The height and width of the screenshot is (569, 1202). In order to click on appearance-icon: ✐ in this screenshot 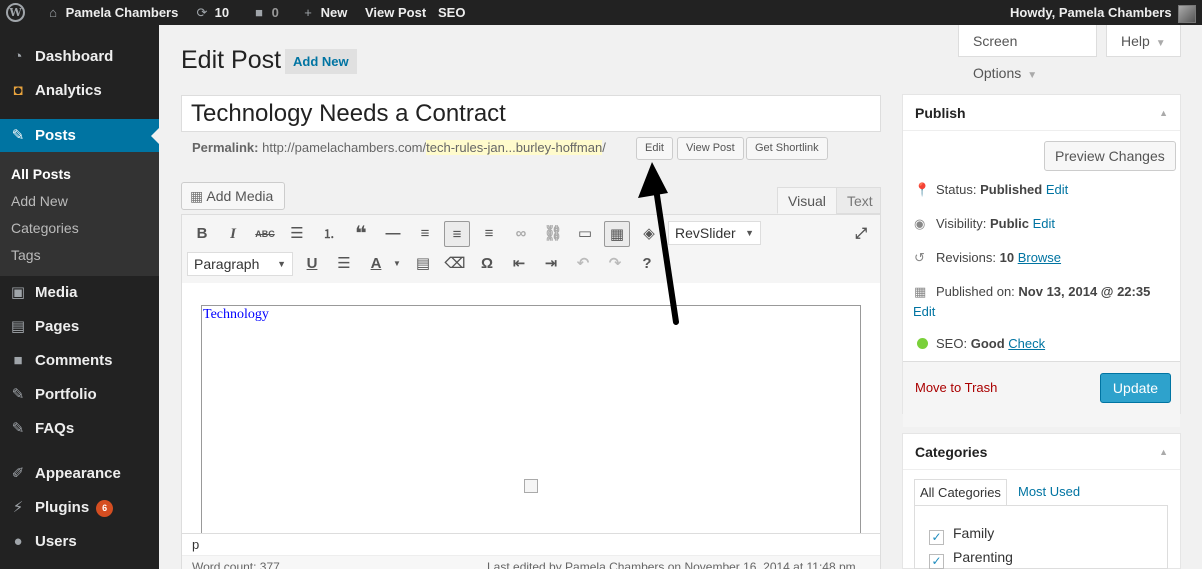, I will do `click(18, 473)`.